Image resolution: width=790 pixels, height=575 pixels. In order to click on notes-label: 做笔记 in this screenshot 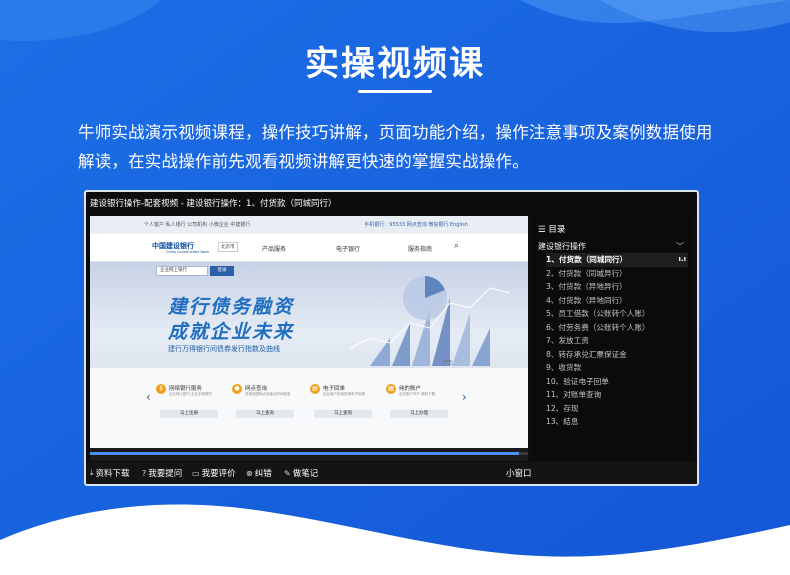, I will do `click(305, 474)`.